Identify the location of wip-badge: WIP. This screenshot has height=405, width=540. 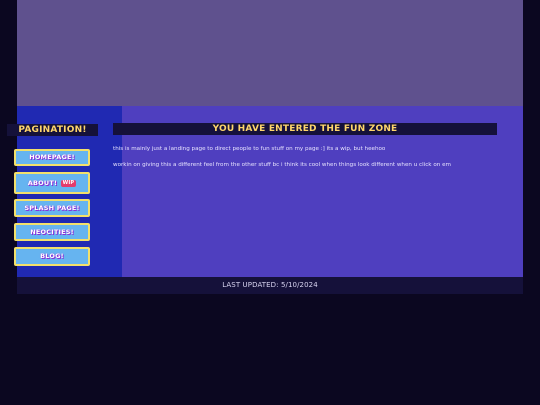
(68, 183).